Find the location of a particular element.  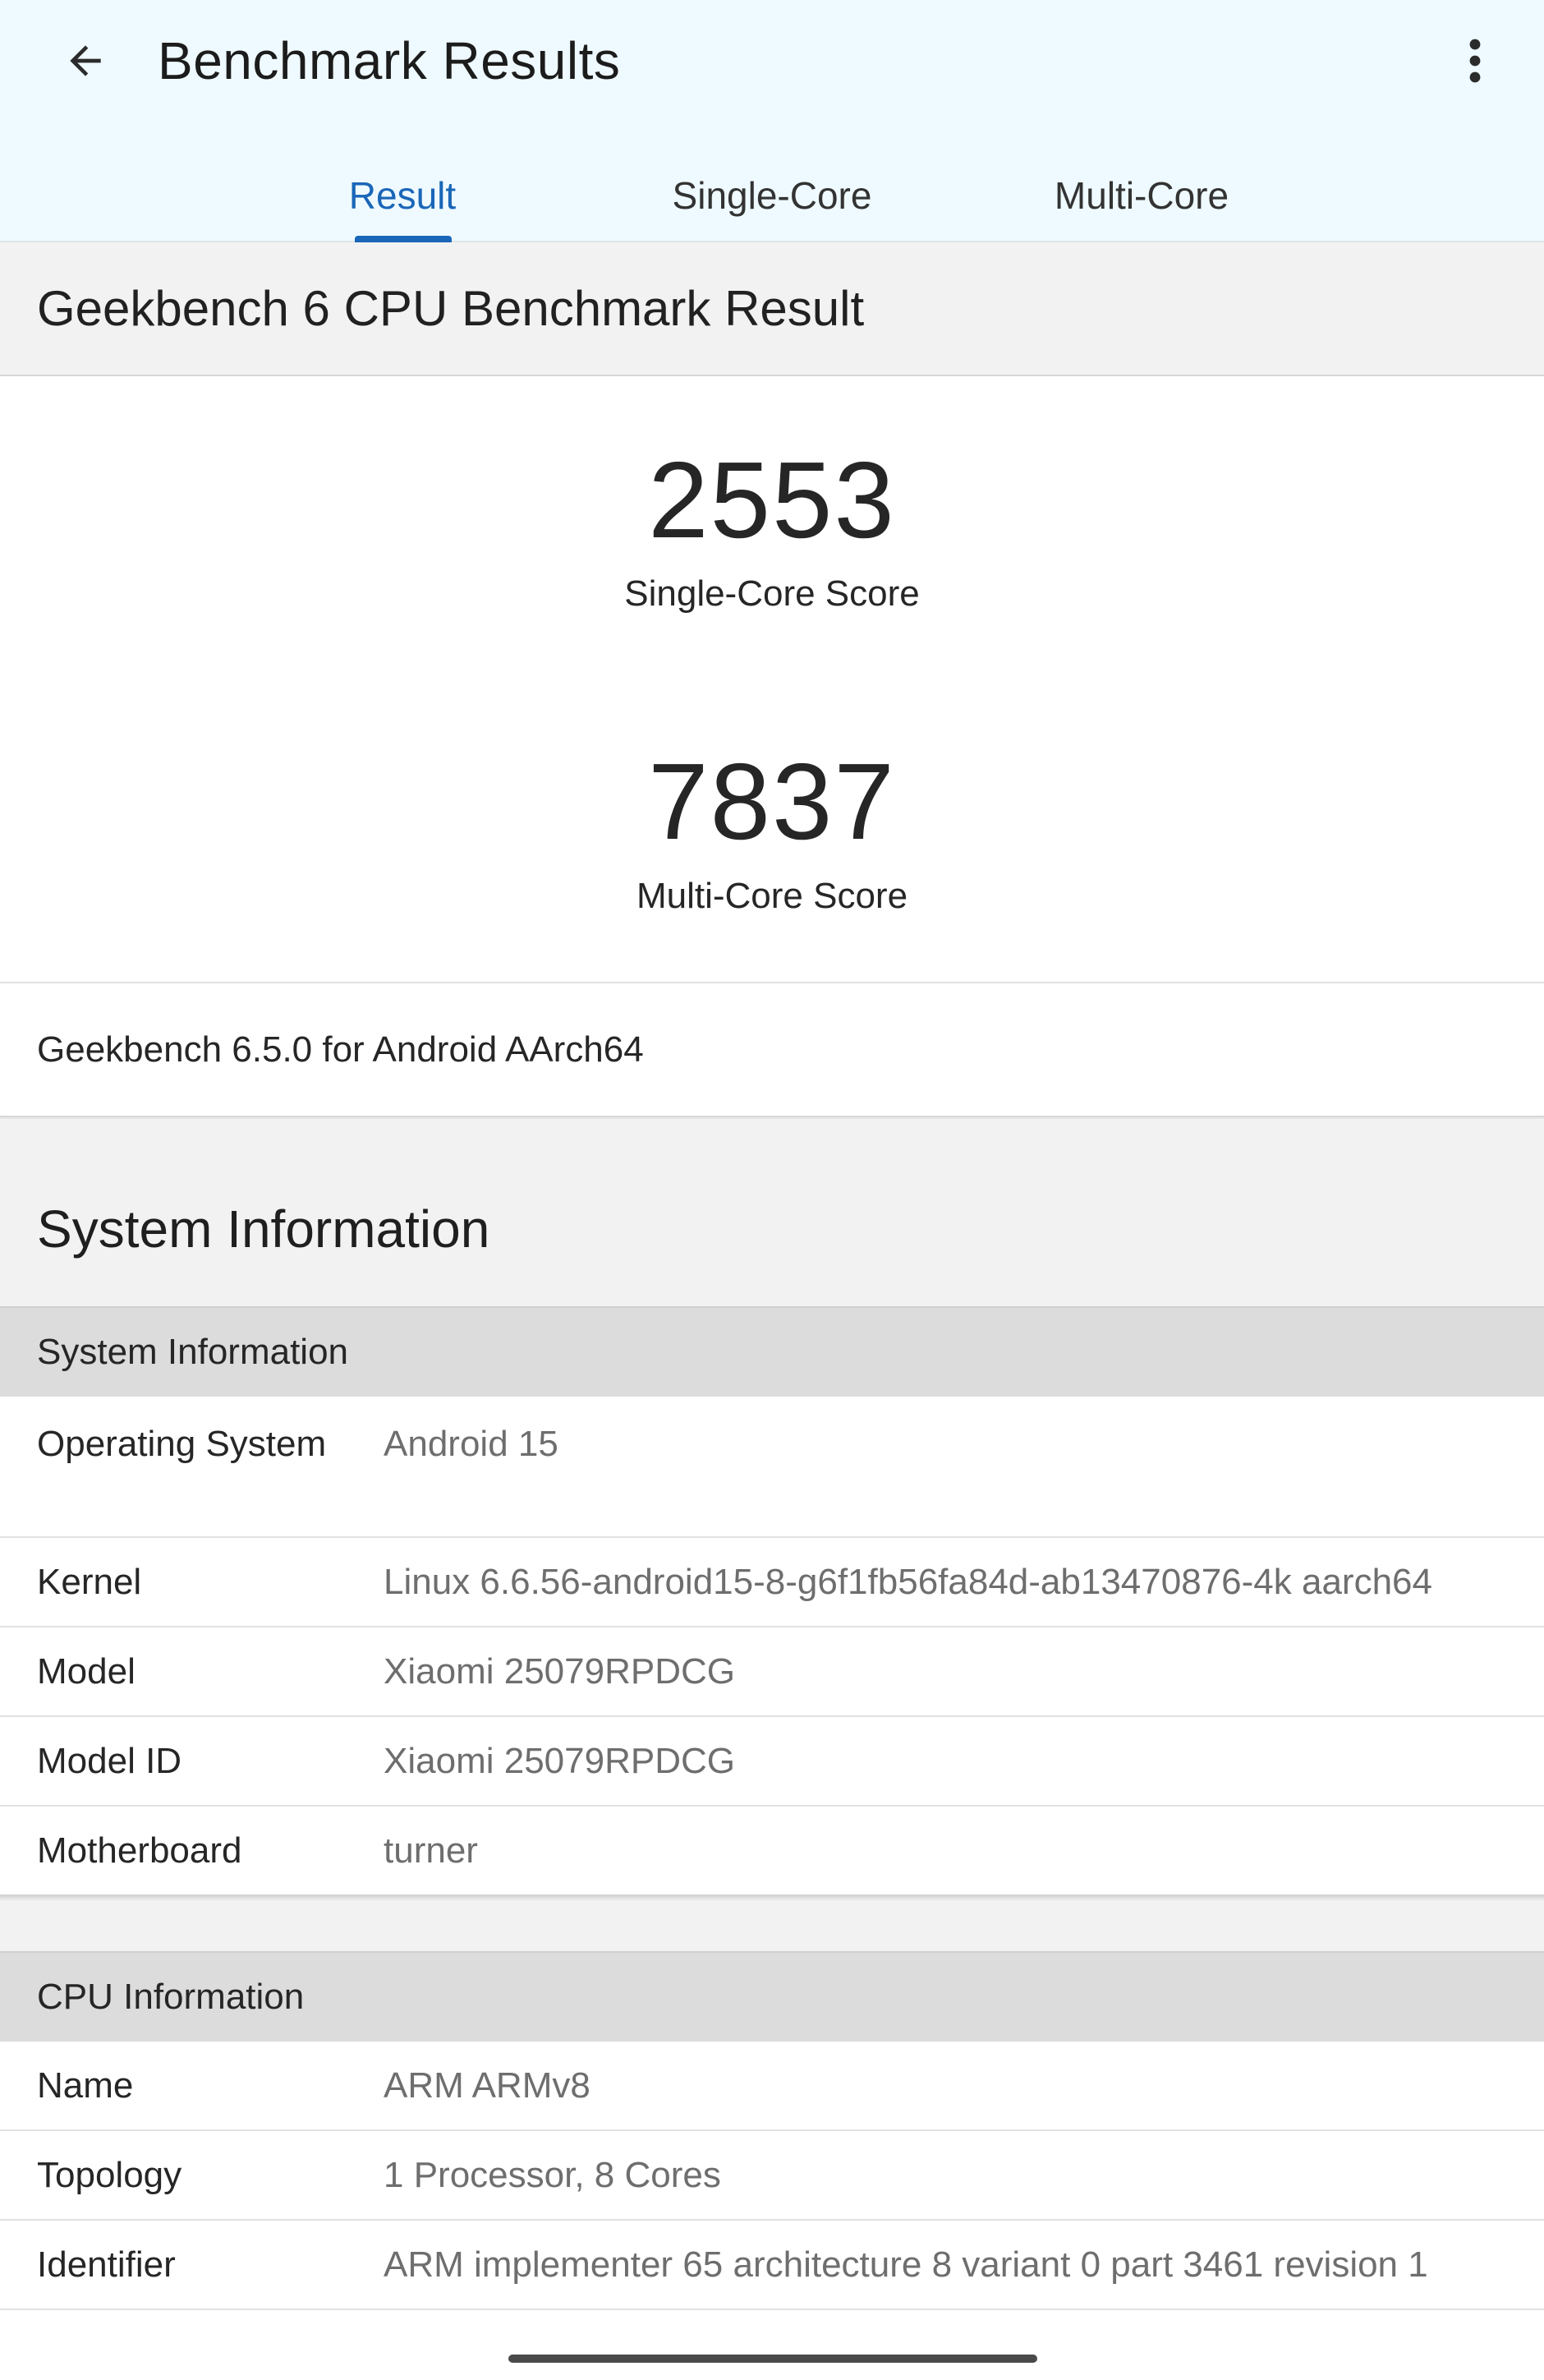

row-key: Model ID is located at coordinates (109, 1761).